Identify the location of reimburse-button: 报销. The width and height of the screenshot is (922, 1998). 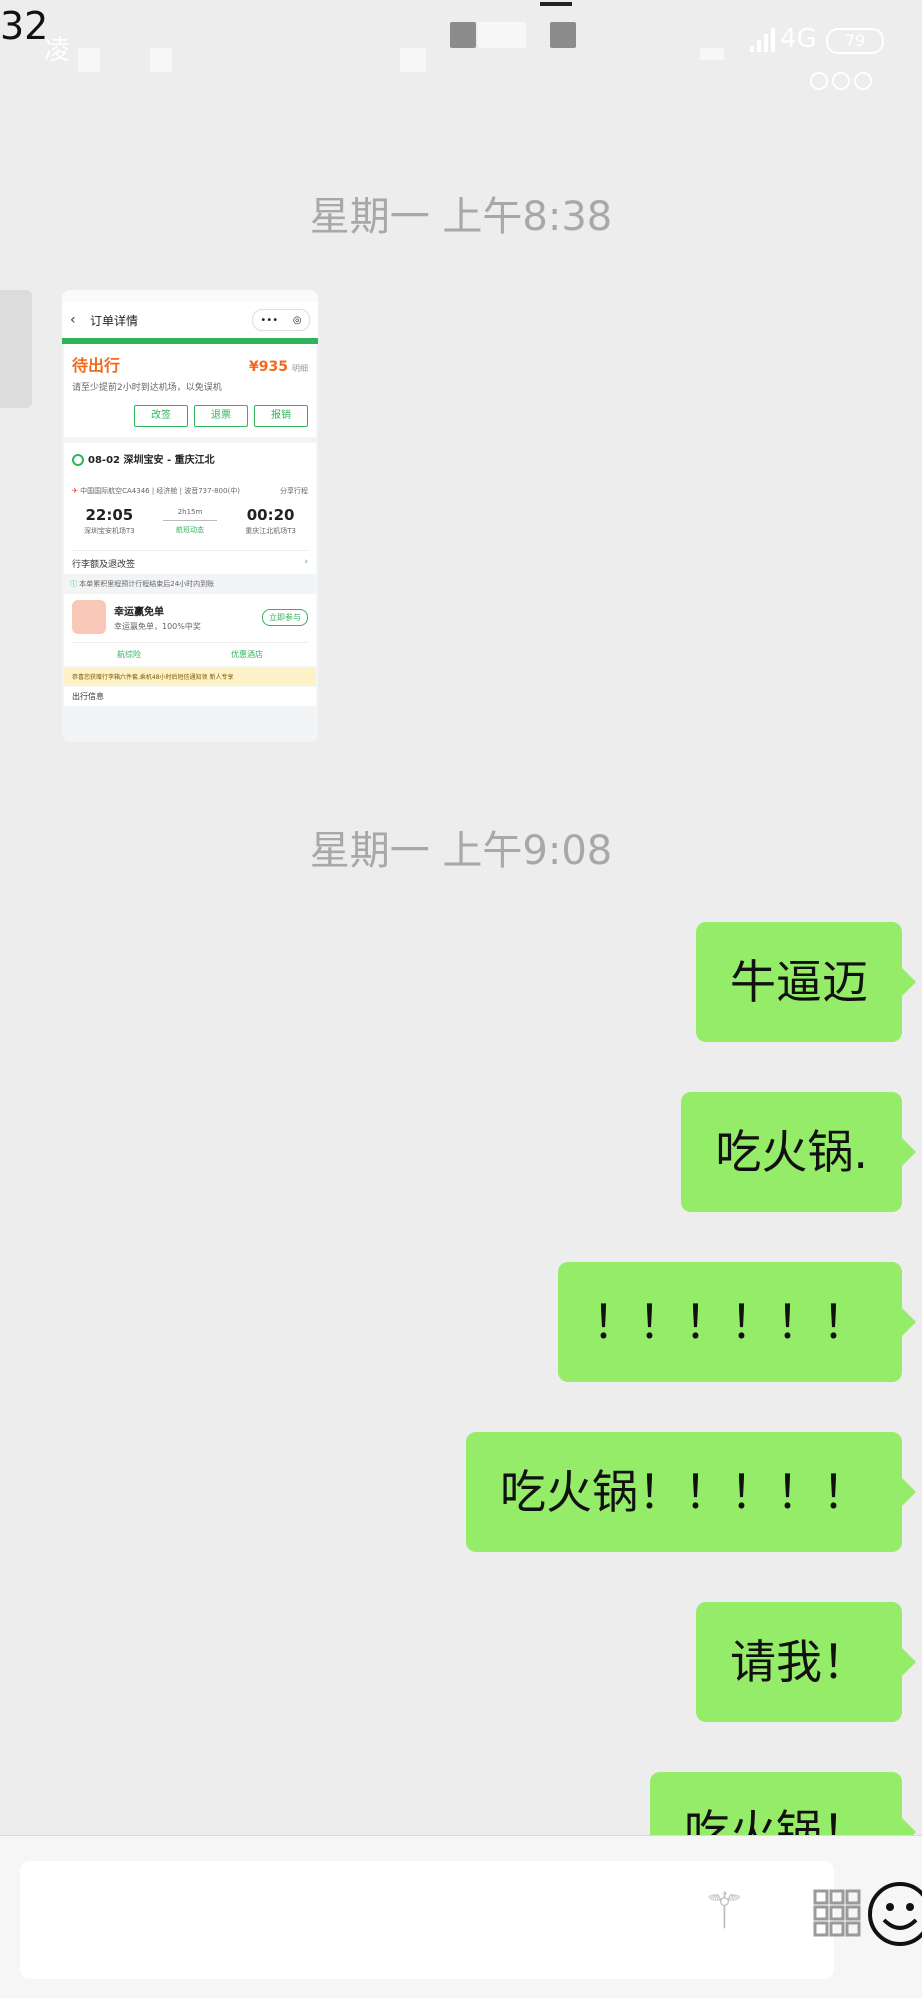
(281, 416).